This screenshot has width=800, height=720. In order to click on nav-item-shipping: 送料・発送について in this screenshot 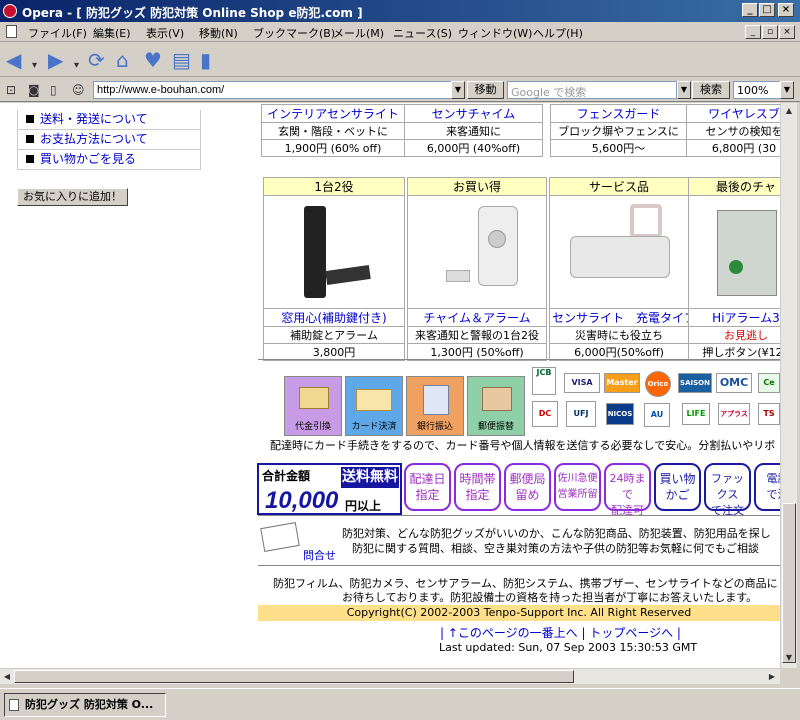, I will do `click(109, 120)`.